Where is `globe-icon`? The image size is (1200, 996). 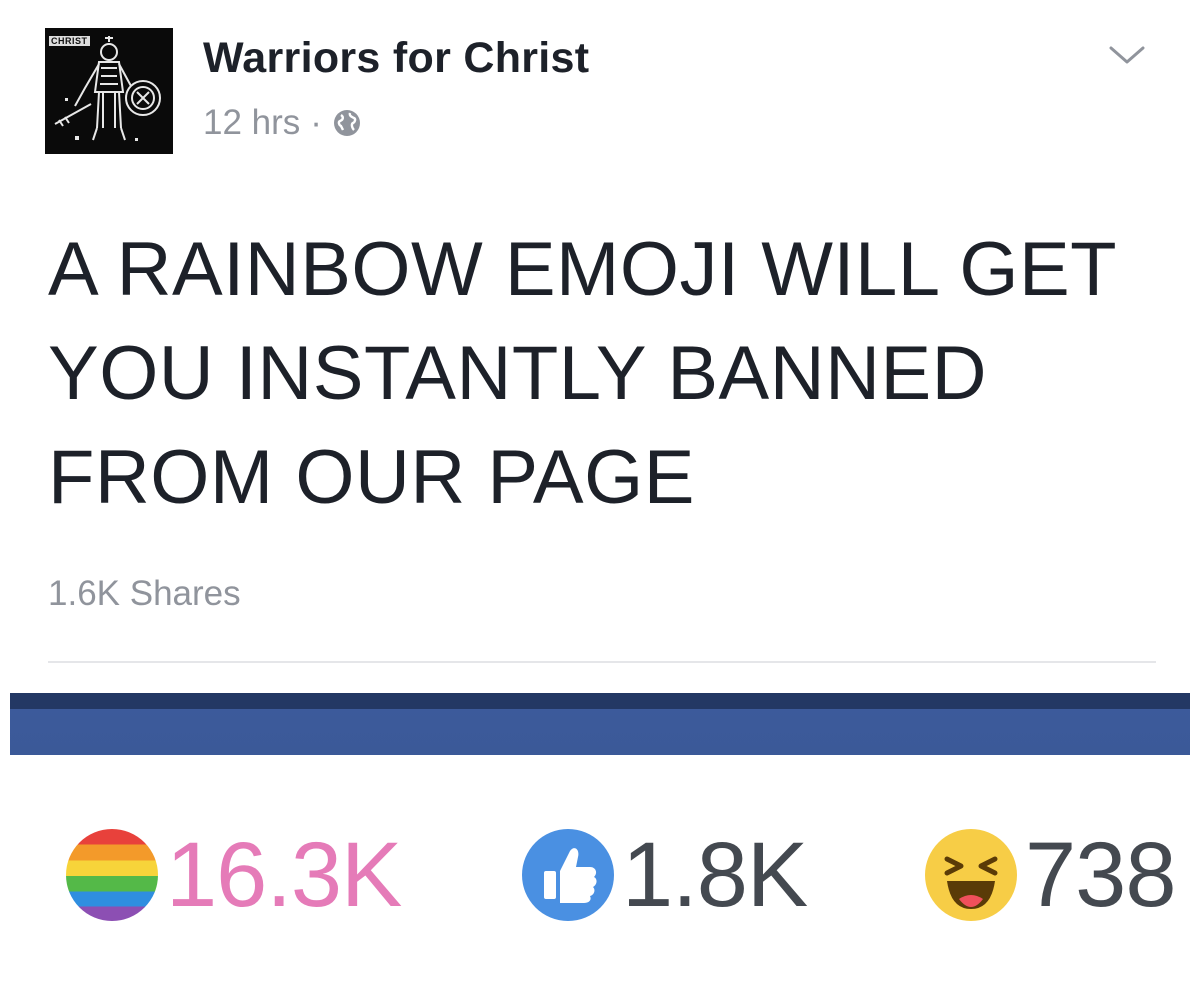
globe-icon is located at coordinates (346, 123).